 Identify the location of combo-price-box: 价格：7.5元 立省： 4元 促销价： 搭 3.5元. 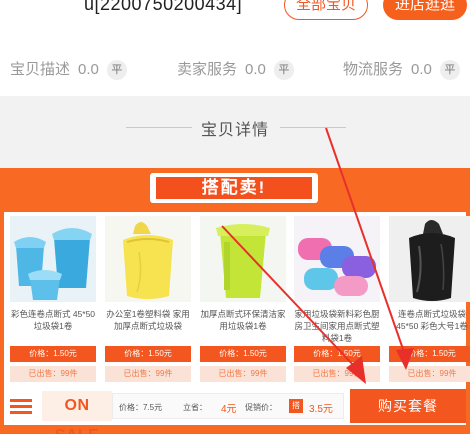
(228, 406).